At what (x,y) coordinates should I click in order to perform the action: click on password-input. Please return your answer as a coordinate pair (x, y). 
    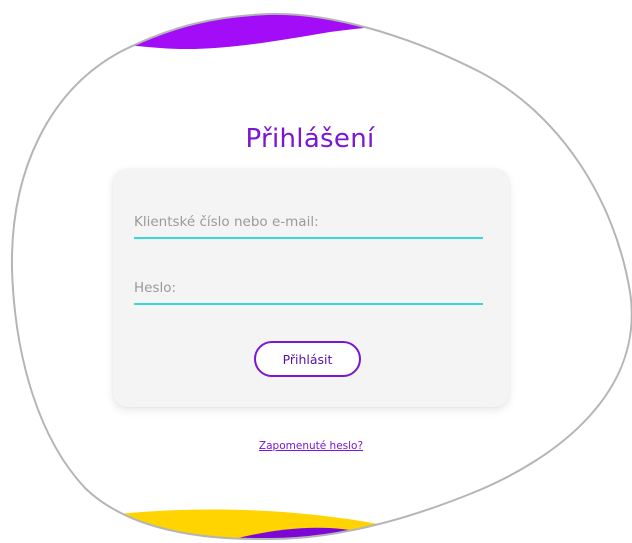
    Looking at the image, I should click on (308, 291).